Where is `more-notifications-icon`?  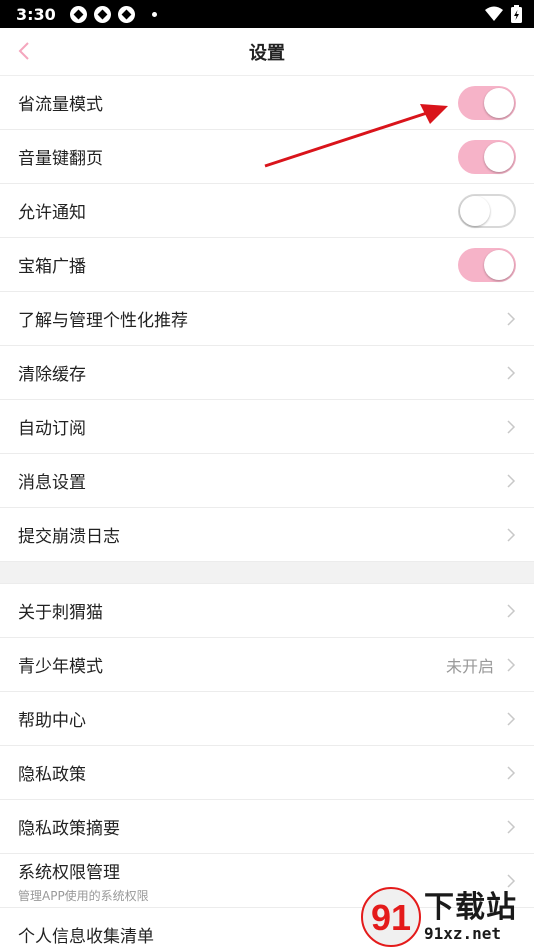 more-notifications-icon is located at coordinates (154, 14).